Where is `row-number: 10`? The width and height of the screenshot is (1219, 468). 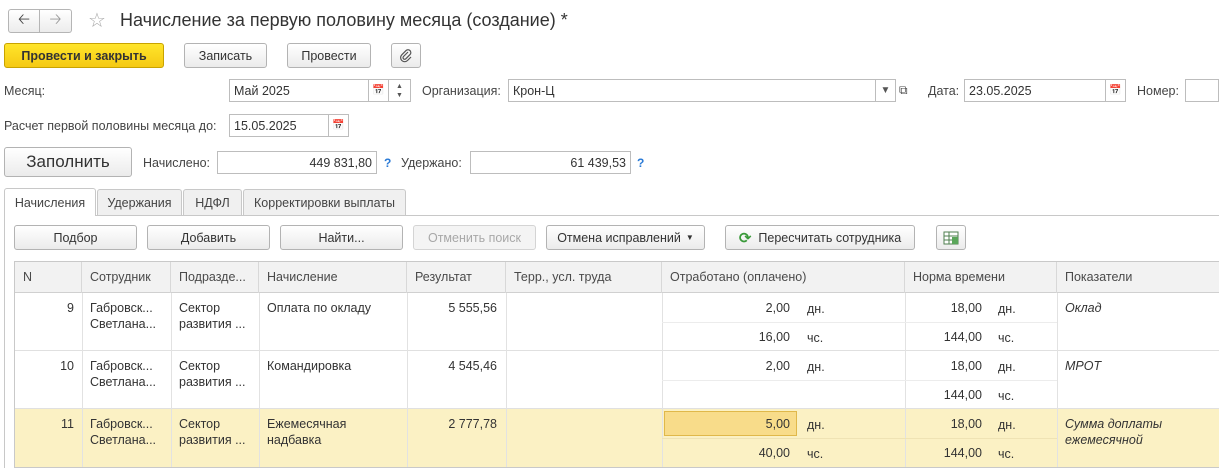
row-number: 10 is located at coordinates (67, 366).